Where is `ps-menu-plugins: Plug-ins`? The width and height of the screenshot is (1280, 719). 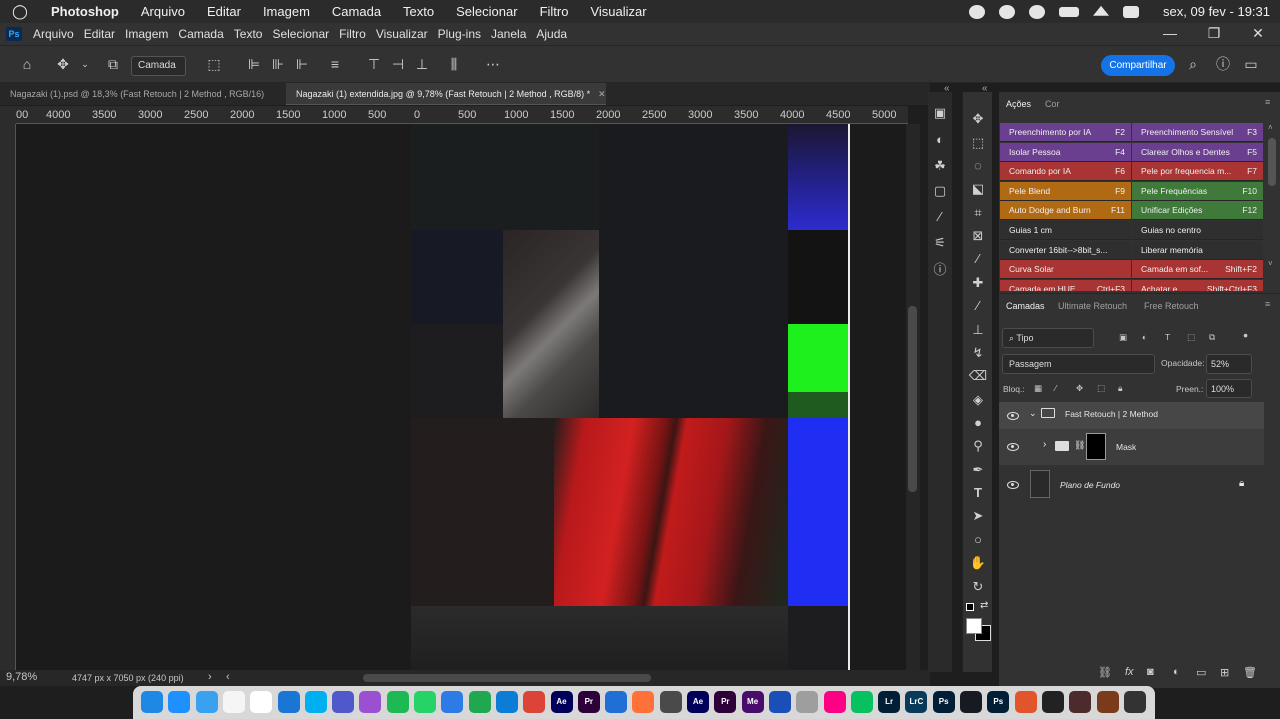
ps-menu-plugins: Plug-ins is located at coordinates (459, 34).